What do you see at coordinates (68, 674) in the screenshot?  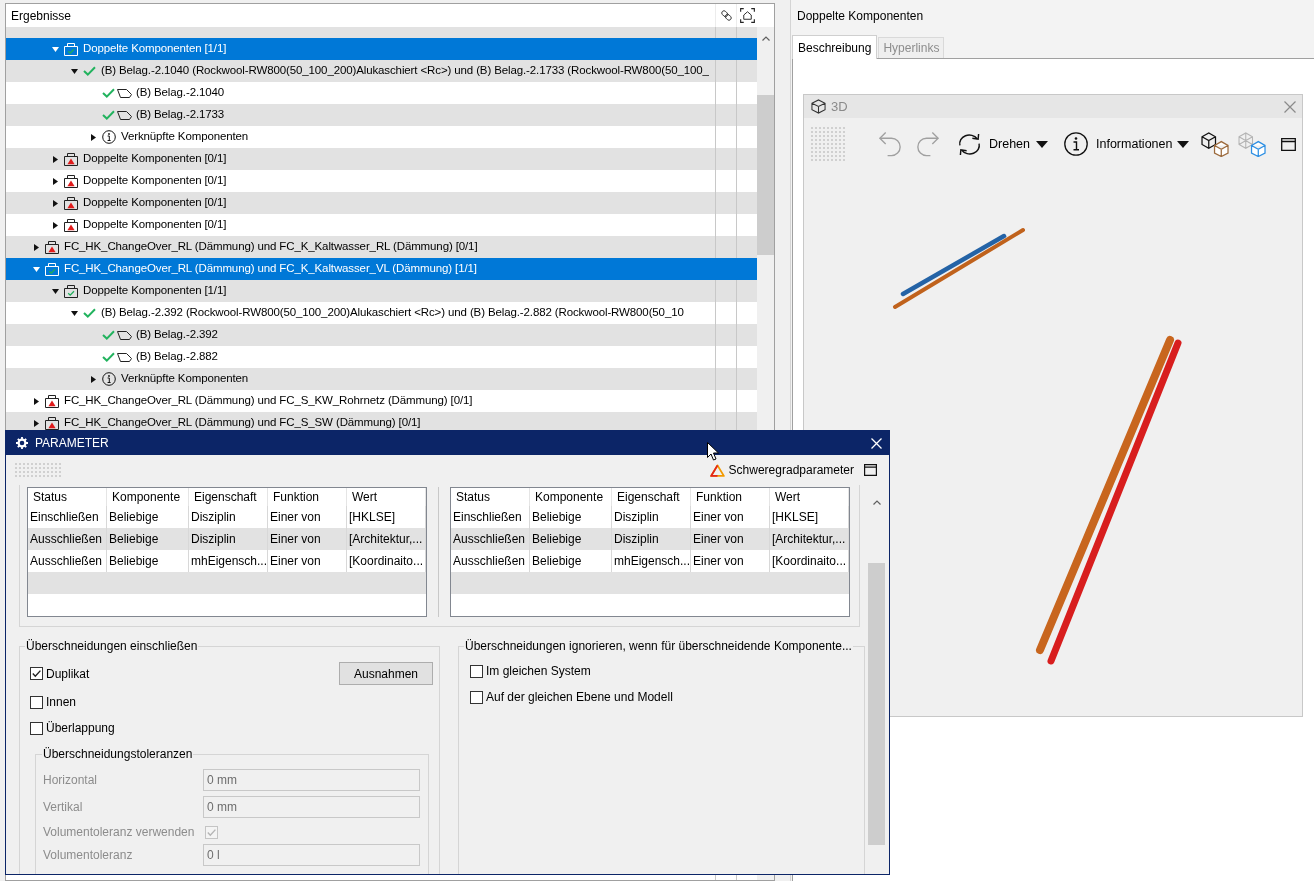 I see `checkbox-label: Duplikat` at bounding box center [68, 674].